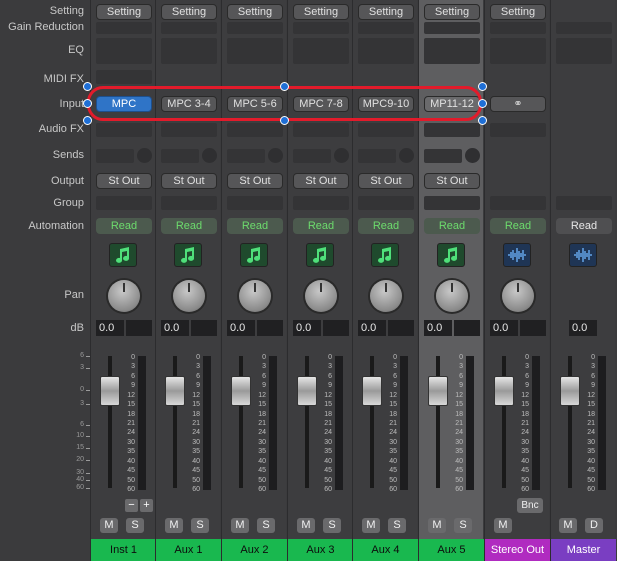 The image size is (617, 561). I want to click on stereo-link-button: ⚭, so click(518, 104).